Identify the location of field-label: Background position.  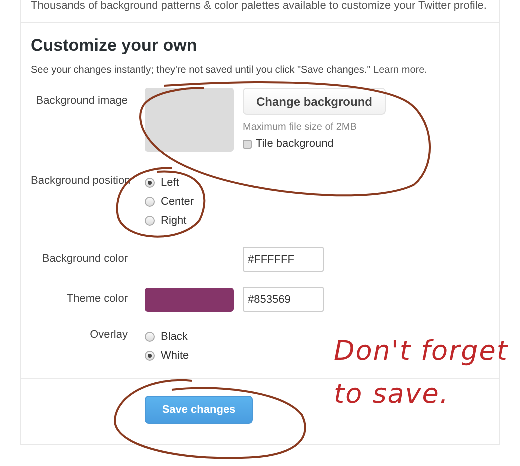
(79, 181).